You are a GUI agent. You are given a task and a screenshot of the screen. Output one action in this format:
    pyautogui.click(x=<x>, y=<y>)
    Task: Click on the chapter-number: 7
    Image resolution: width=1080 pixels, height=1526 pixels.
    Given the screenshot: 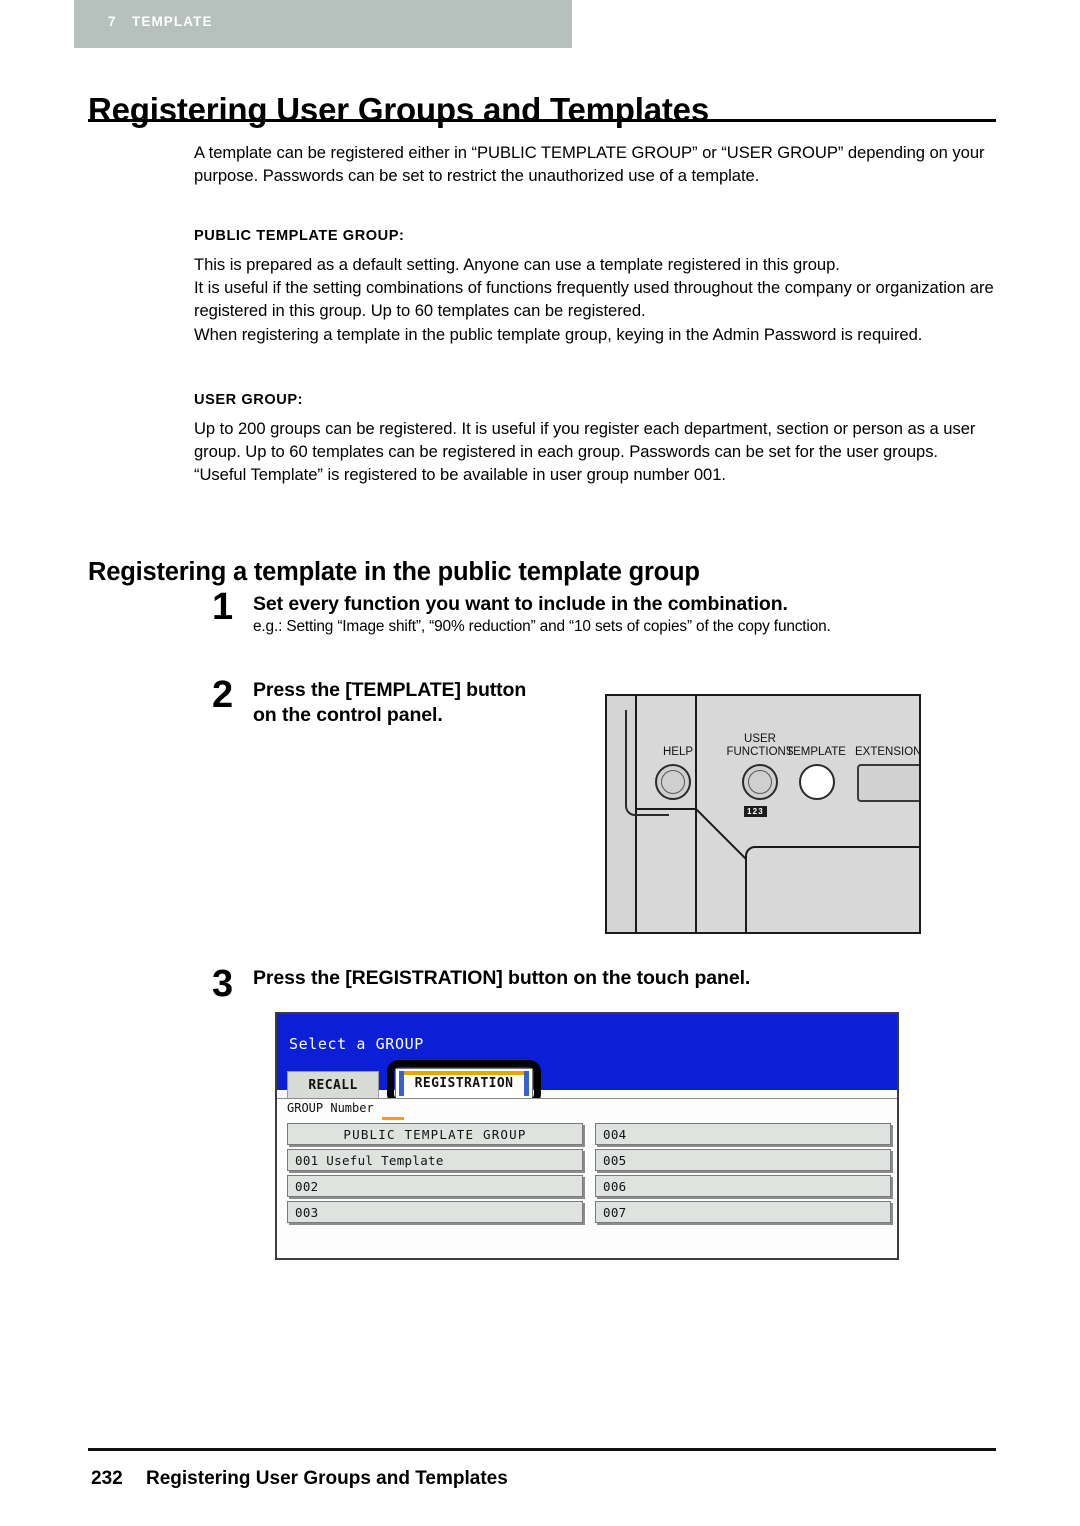 What is the action you would take?
    pyautogui.click(x=112, y=21)
    